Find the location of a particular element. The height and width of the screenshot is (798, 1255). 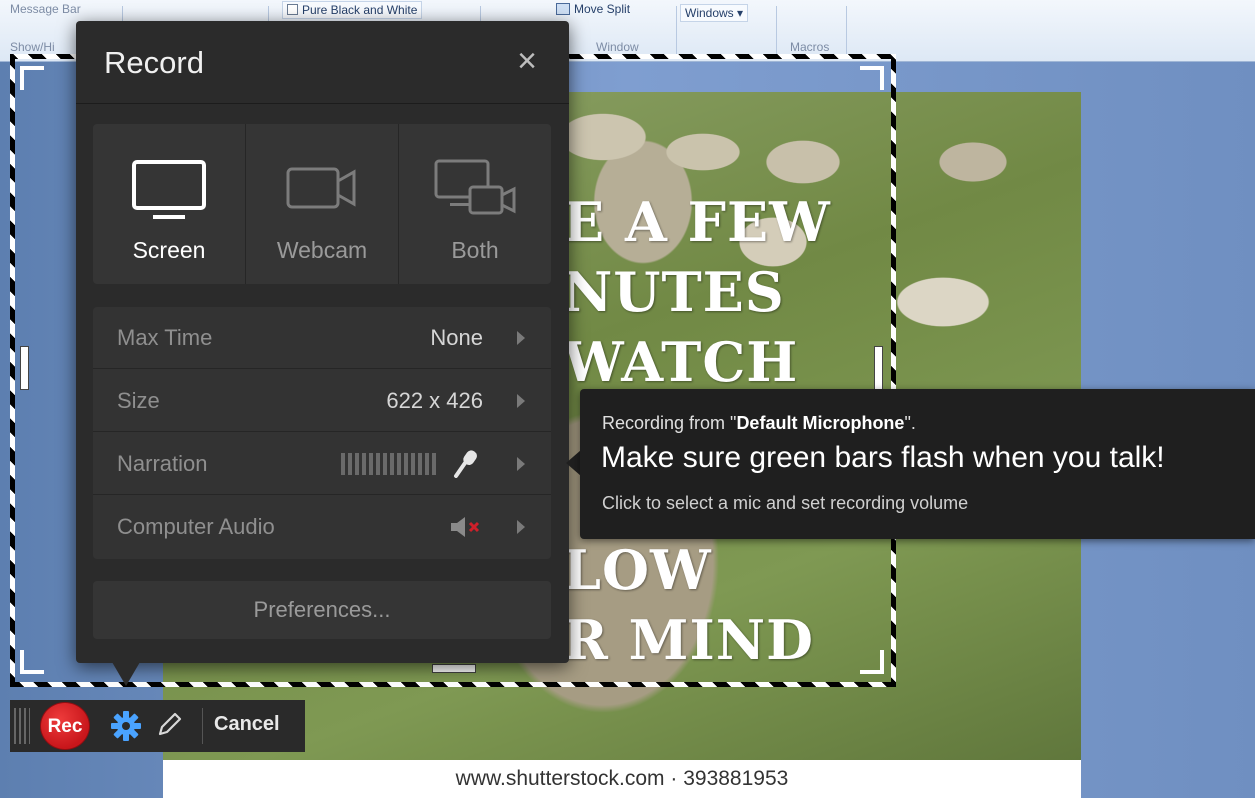

mode-both-button: Both is located at coordinates (475, 204).